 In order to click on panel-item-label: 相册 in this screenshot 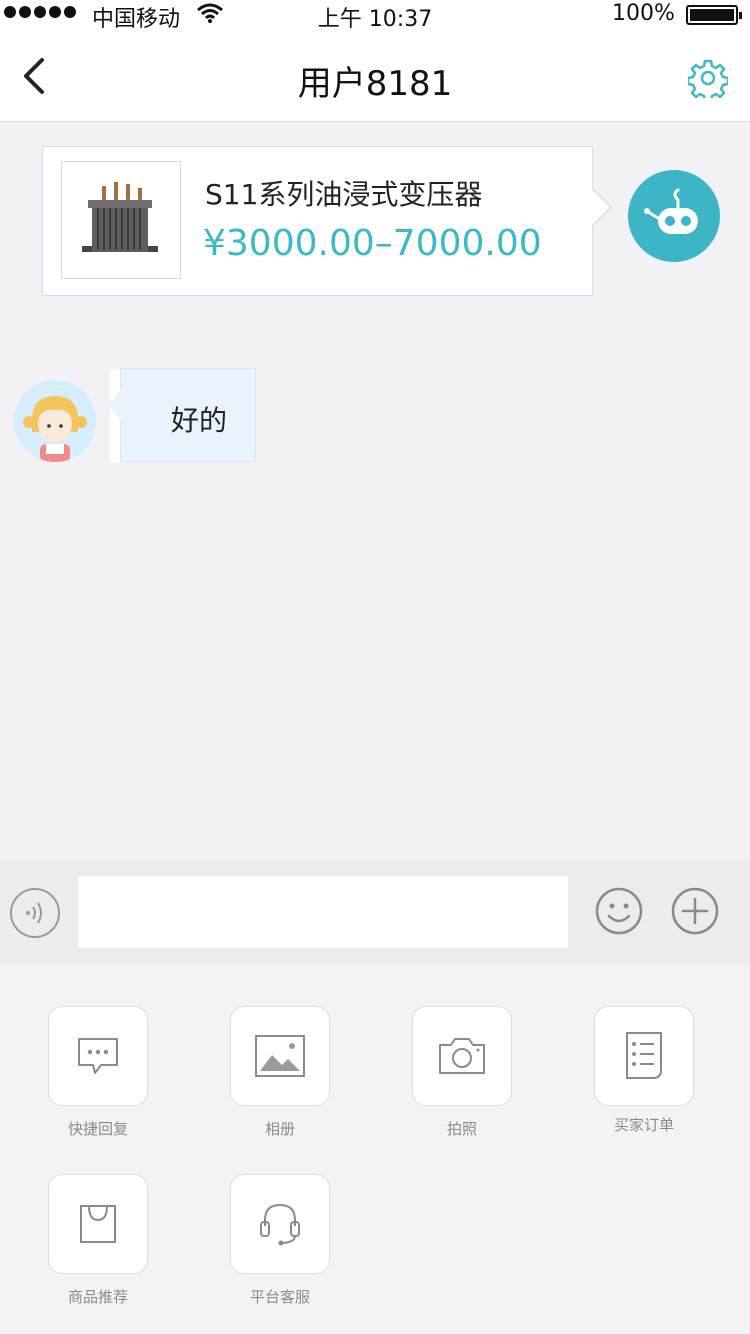, I will do `click(279, 1129)`.